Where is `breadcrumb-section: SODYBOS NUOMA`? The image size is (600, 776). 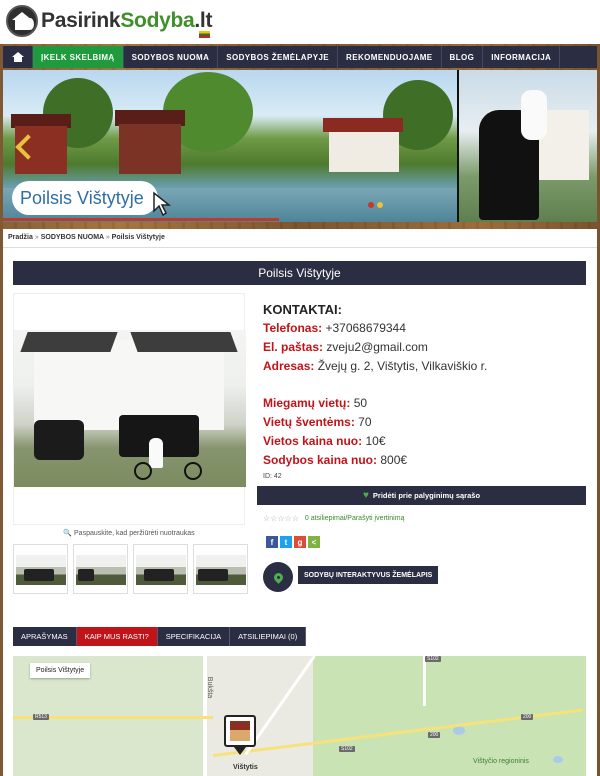
breadcrumb-section: SODYBOS NUOMA is located at coordinates (72, 237).